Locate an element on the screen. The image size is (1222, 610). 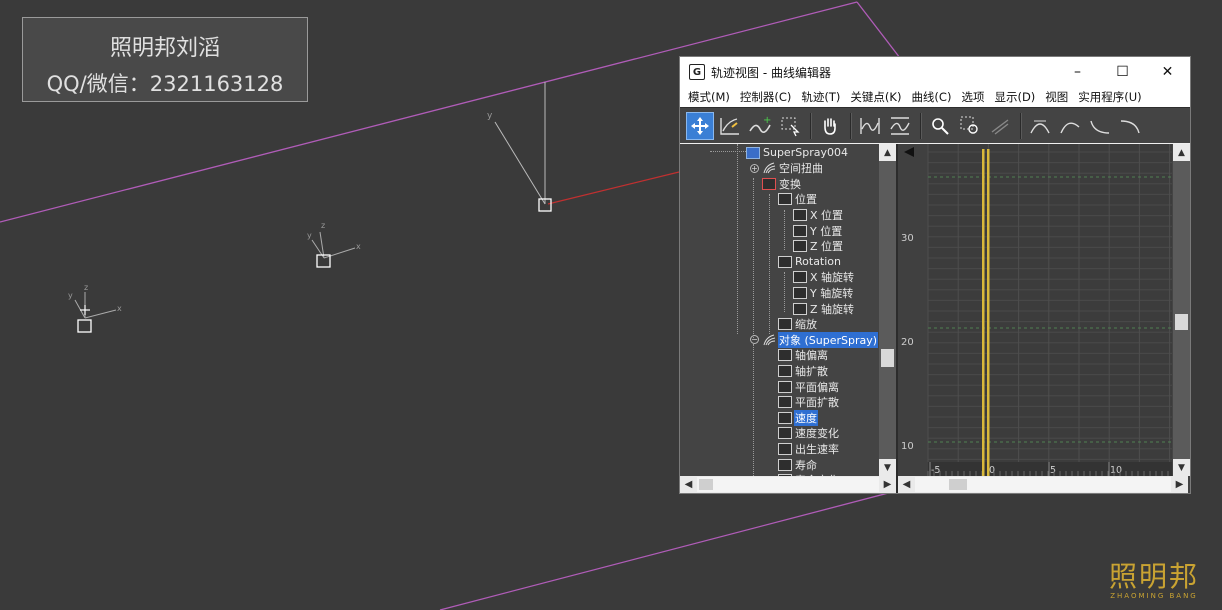
region-tool is located at coordinates (790, 126).